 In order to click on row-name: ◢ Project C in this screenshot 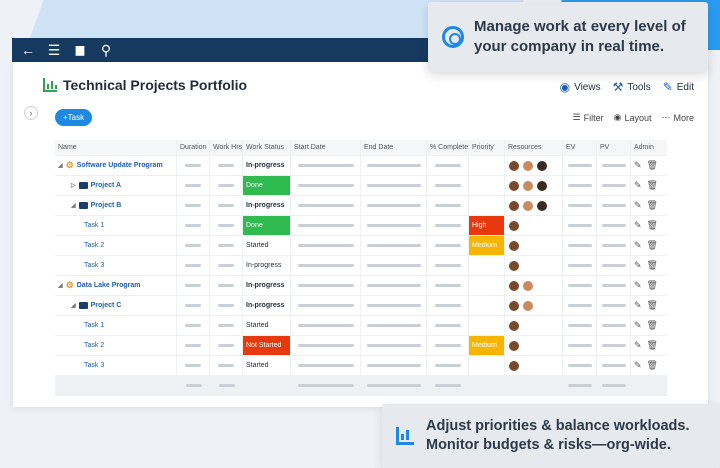, I will do `click(89, 305)`.